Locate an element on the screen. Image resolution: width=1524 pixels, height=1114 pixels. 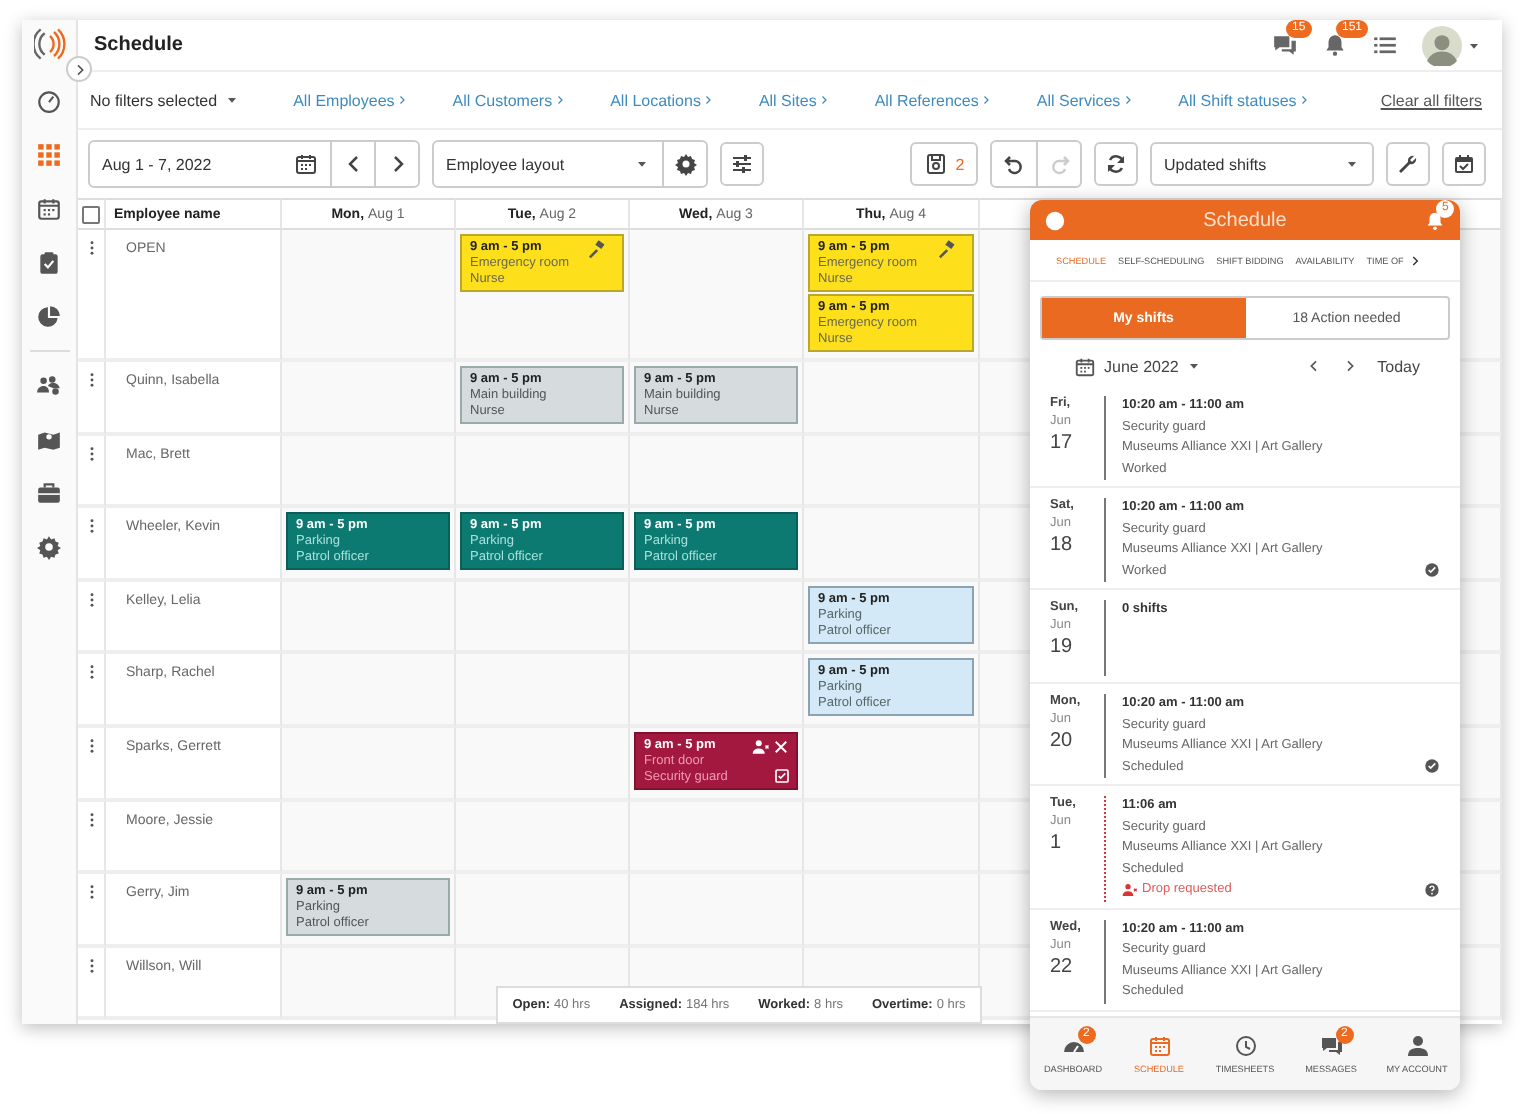
chevron-left-icon is located at coordinates (1313, 366).